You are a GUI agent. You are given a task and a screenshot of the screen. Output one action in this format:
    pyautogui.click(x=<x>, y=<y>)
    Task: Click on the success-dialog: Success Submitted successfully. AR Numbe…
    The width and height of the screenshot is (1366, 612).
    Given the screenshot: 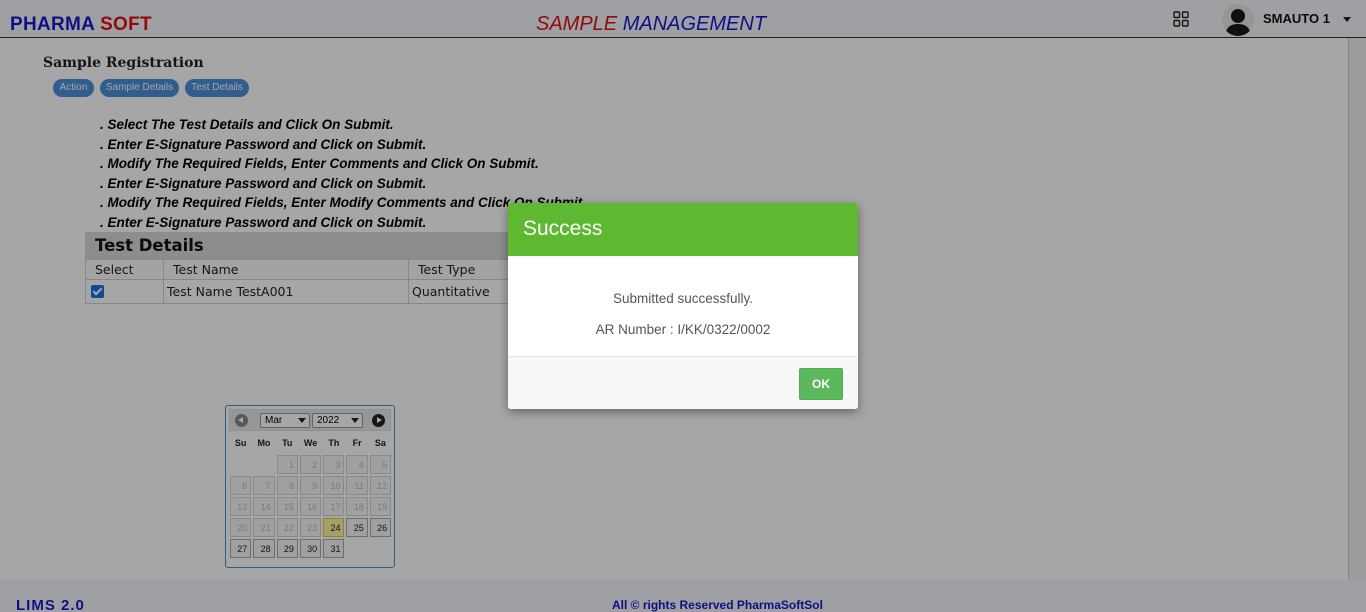 What is the action you would take?
    pyautogui.click(x=683, y=306)
    